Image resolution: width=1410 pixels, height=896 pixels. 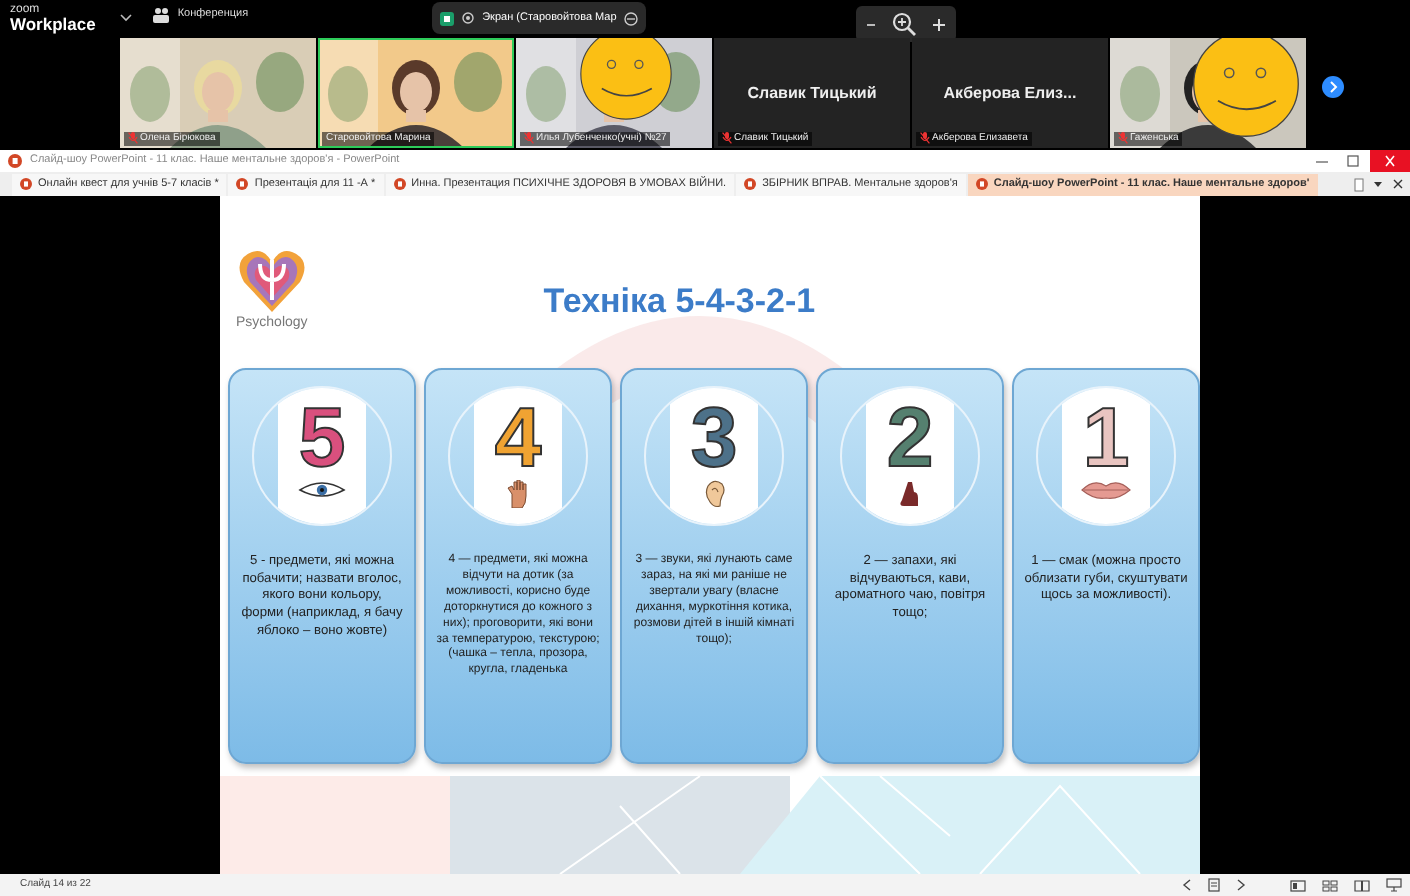 I want to click on audio-icon, so click(x=468, y=18).